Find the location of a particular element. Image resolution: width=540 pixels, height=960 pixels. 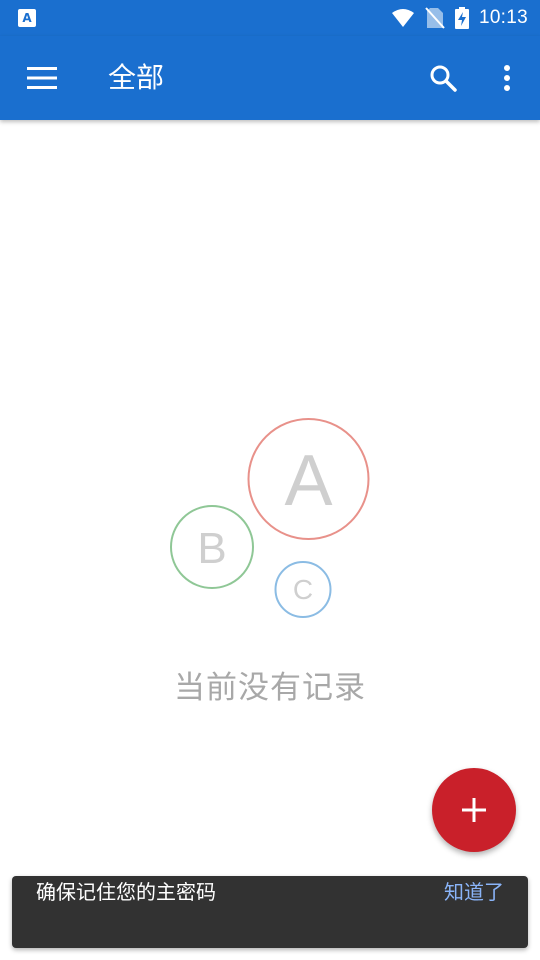

menu-icon is located at coordinates (42, 78).